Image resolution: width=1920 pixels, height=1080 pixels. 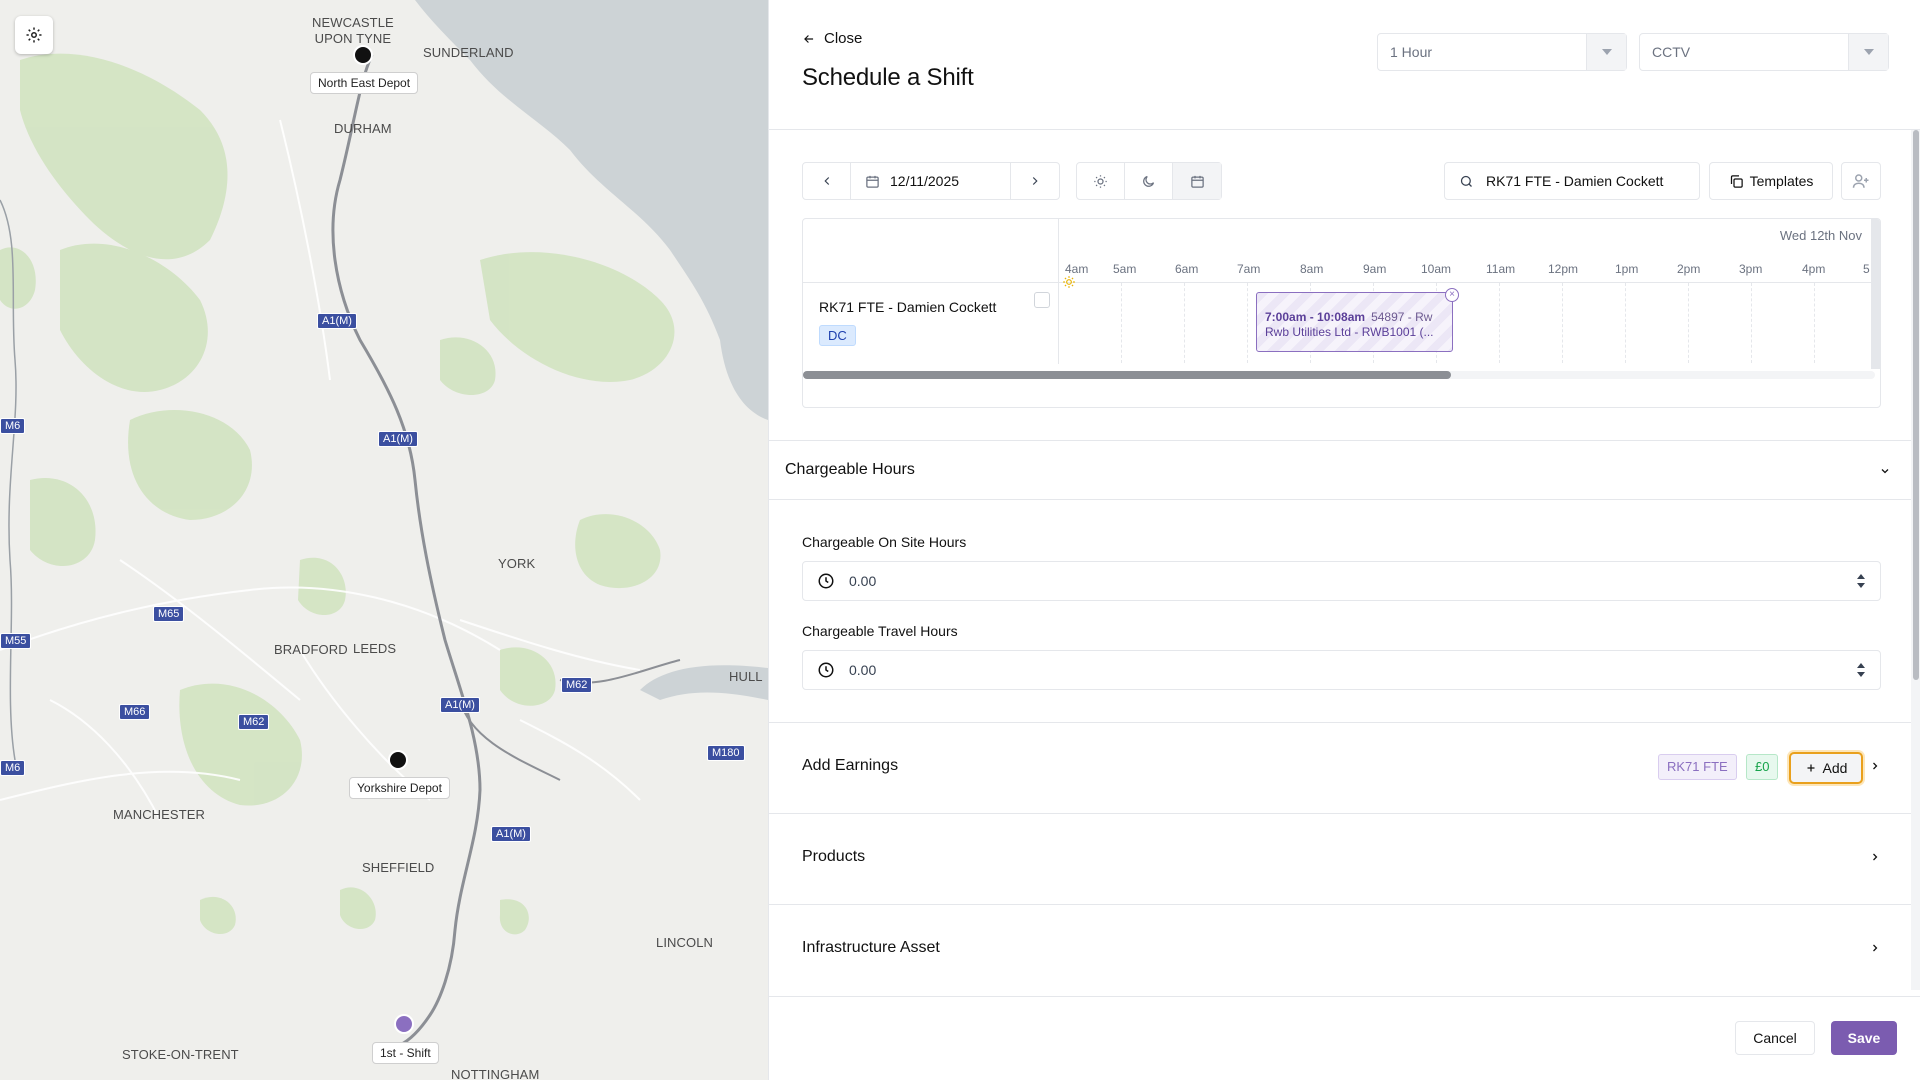 I want to click on add-earning-button: Add, so click(x=1826, y=768).